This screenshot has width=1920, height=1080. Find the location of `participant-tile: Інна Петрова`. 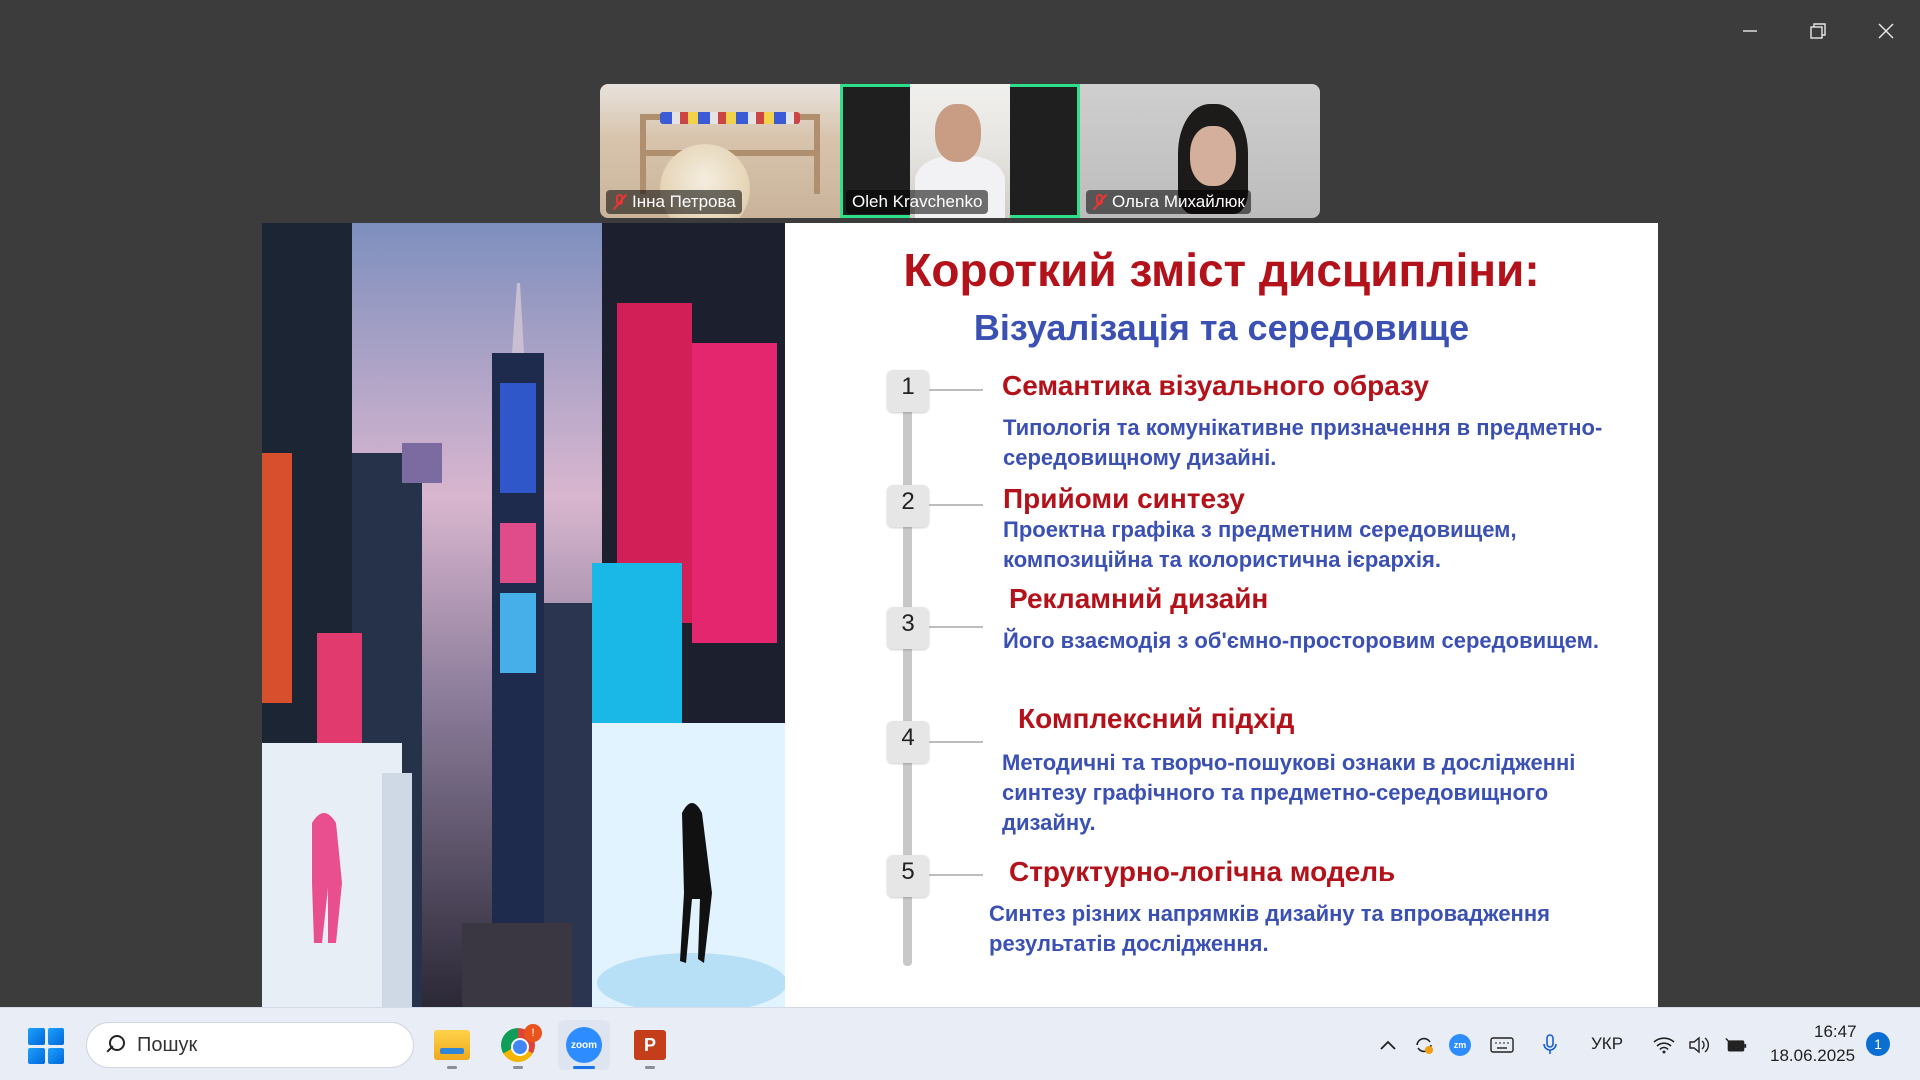

participant-tile: Інна Петрова is located at coordinates (720, 151).